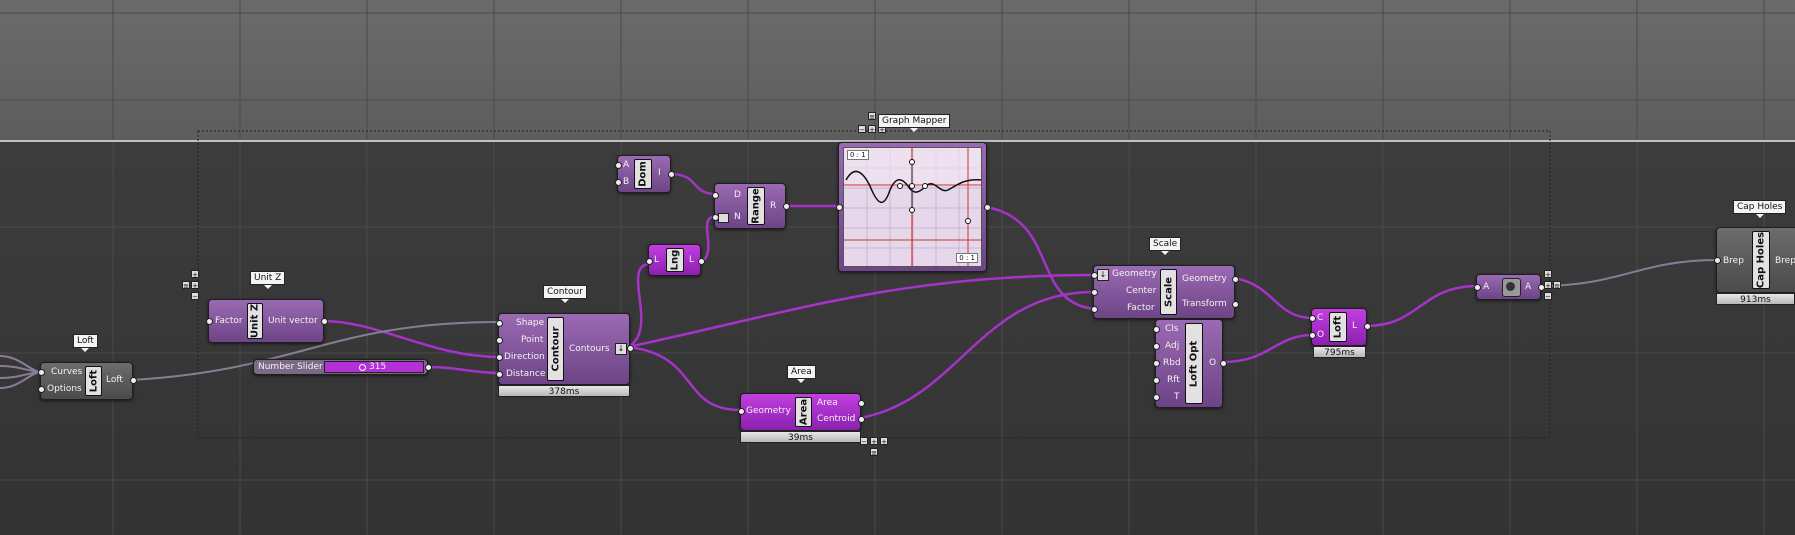 The width and height of the screenshot is (1795, 535). Describe the element at coordinates (1172, 346) in the screenshot. I see `loftopt-input-adj: Adj` at that location.